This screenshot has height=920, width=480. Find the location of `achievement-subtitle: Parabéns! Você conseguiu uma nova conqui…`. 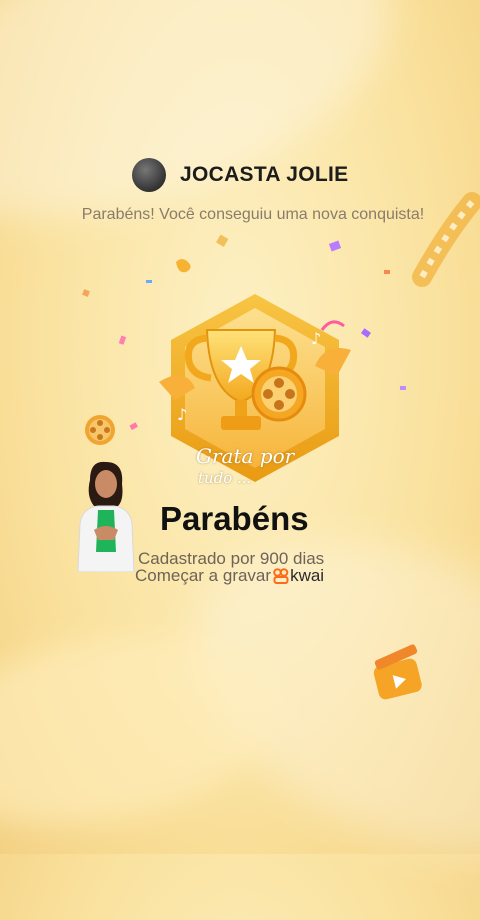

achievement-subtitle: Parabéns! Você conseguiu uma nova conqui… is located at coordinates (253, 214).